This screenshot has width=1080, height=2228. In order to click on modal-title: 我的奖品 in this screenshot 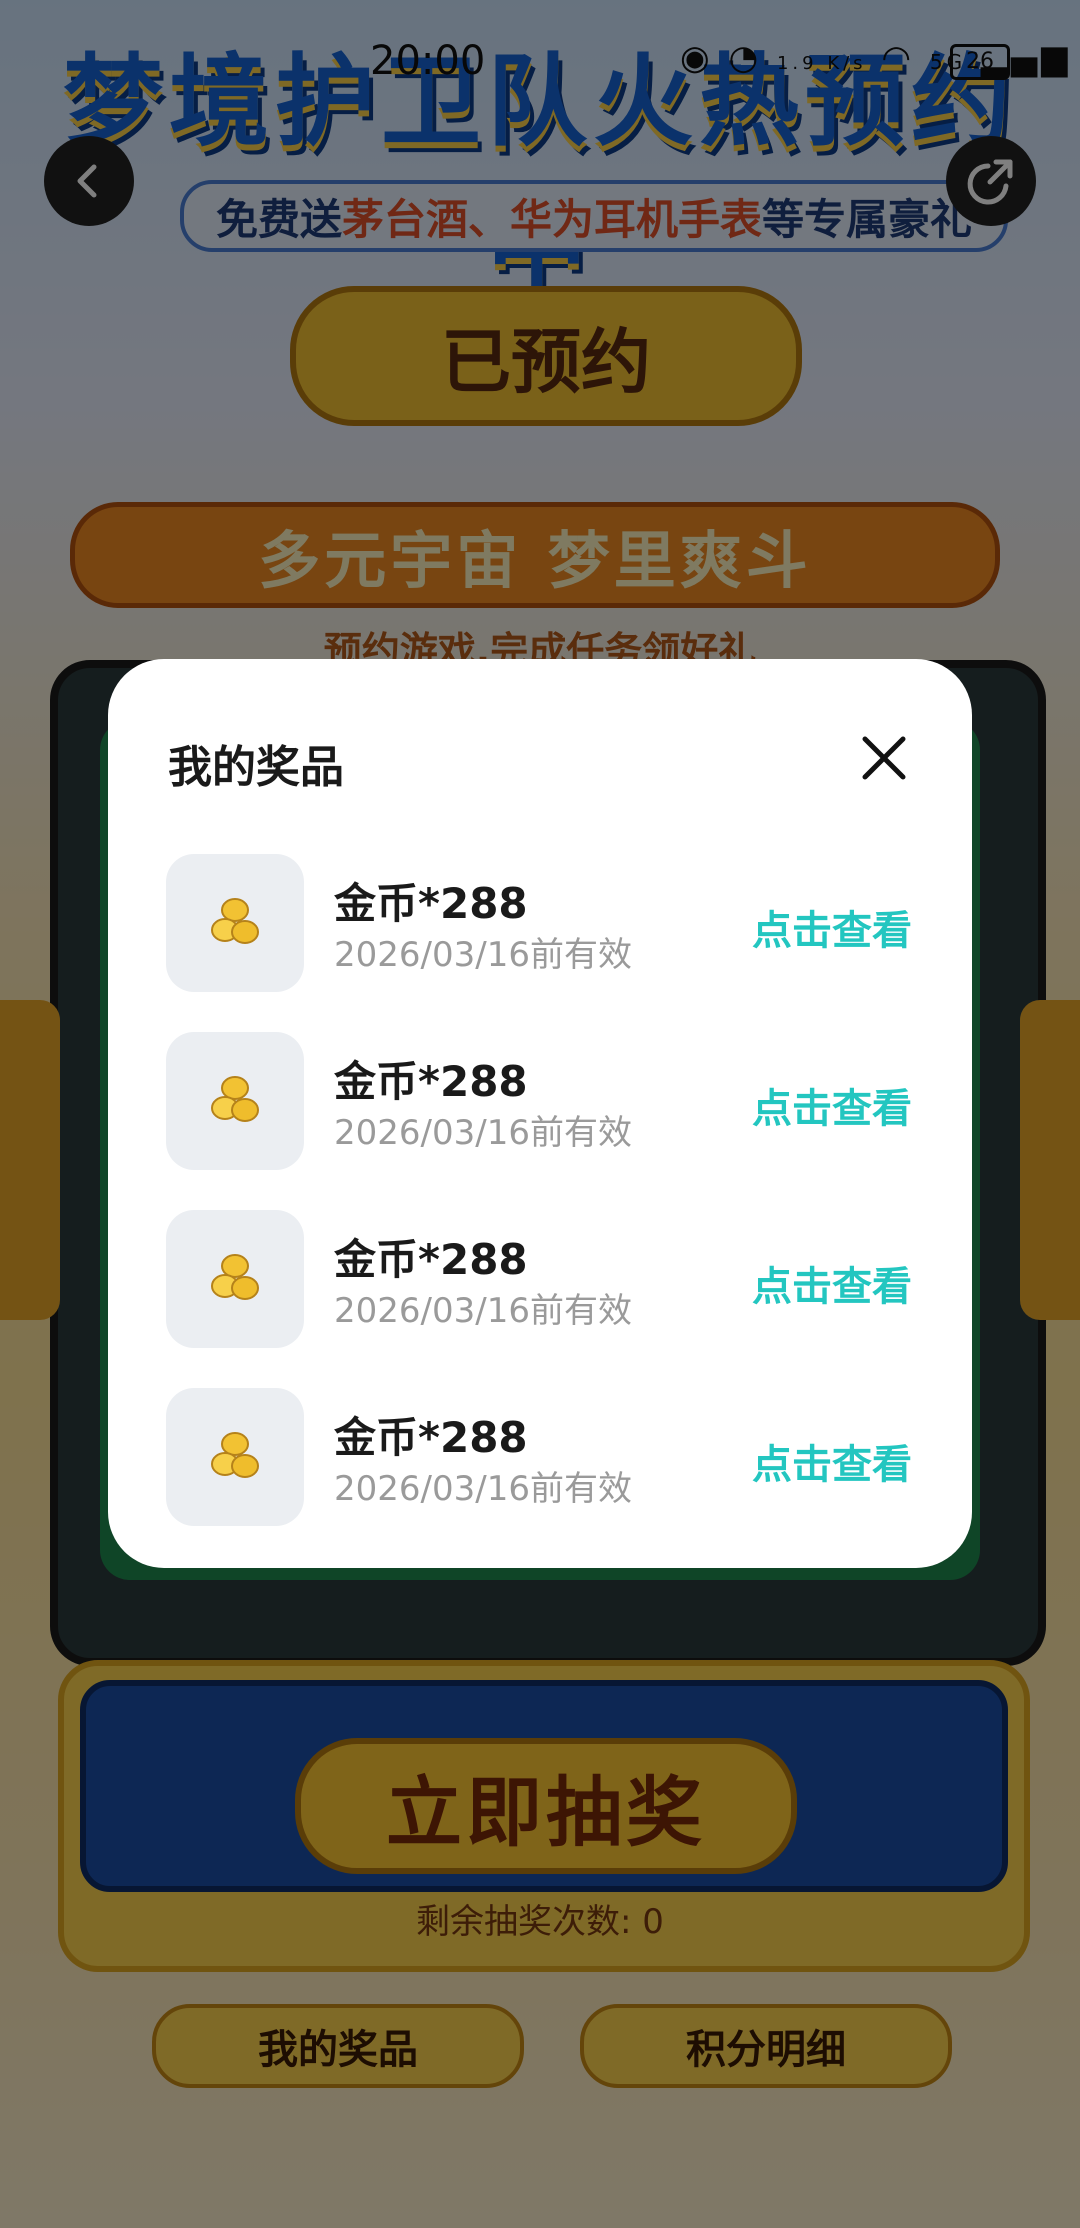, I will do `click(256, 767)`.